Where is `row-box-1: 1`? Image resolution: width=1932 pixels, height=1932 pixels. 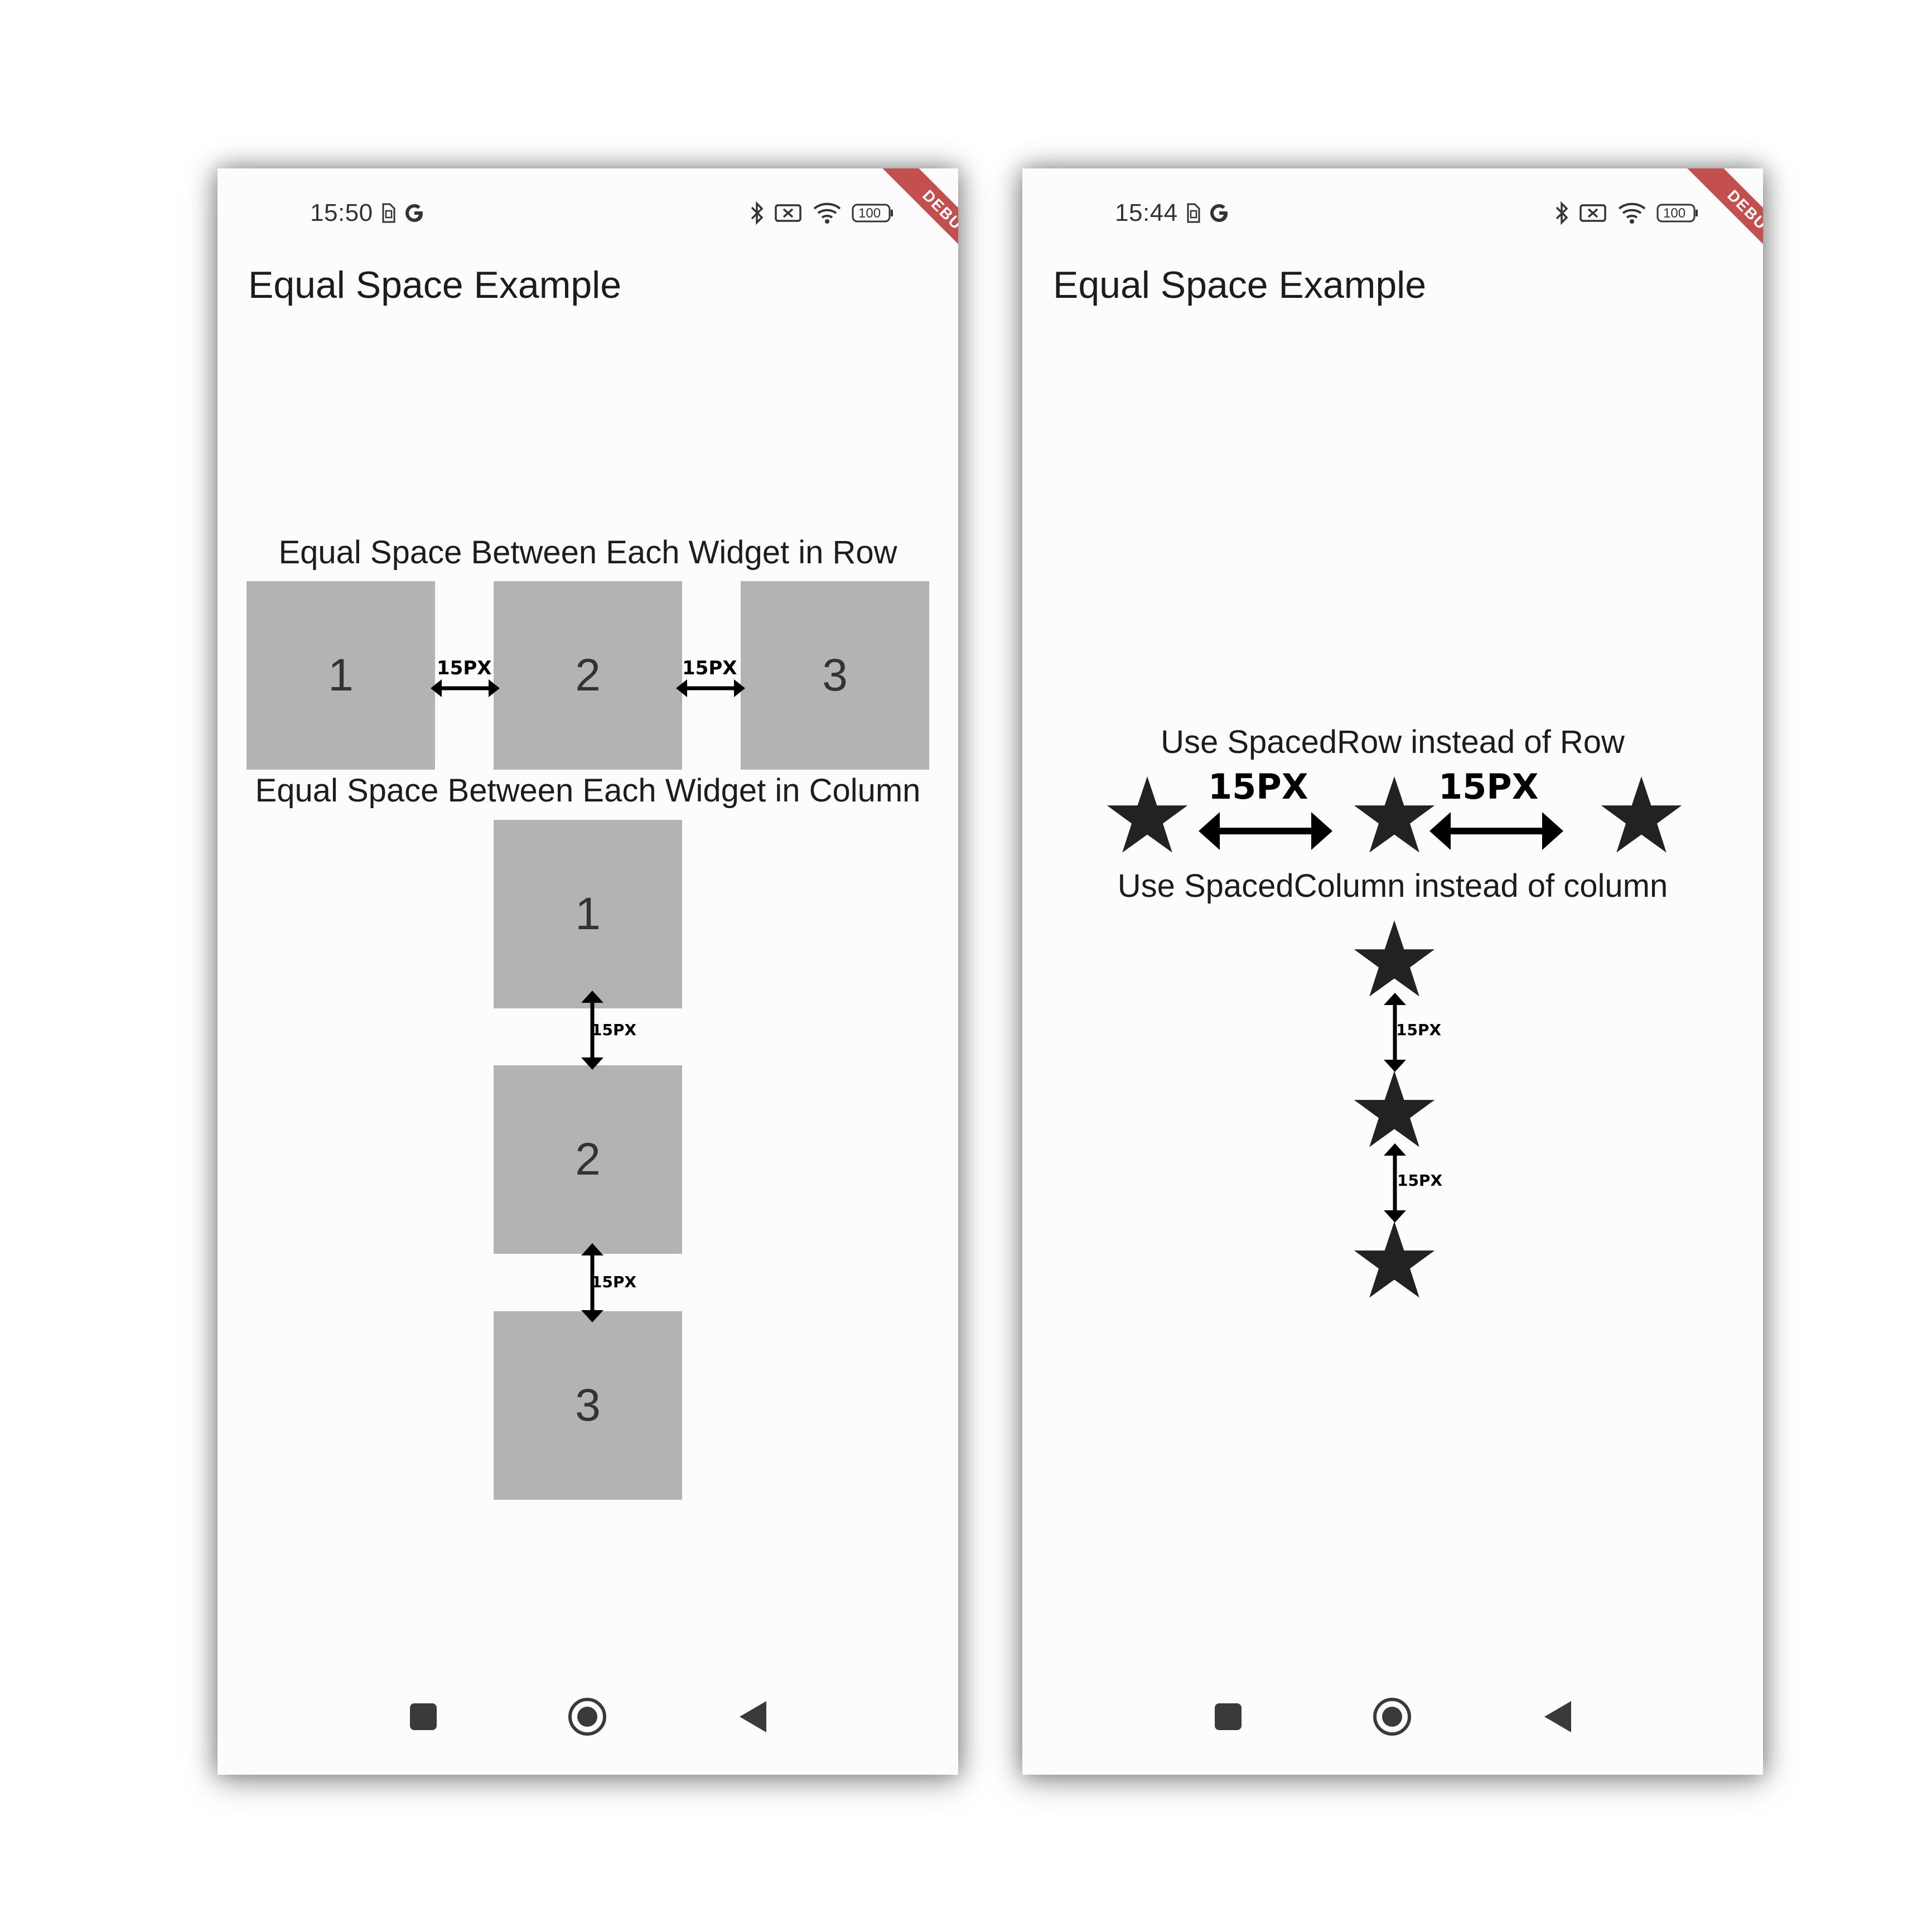
row-box-1: 1 is located at coordinates (341, 675).